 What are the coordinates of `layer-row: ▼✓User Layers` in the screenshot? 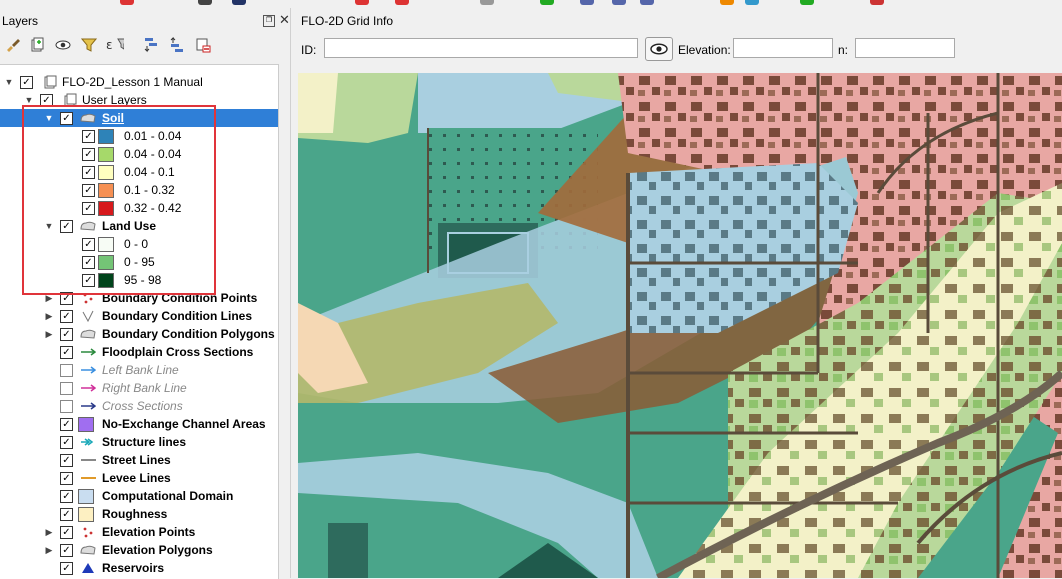 It's located at (139, 100).